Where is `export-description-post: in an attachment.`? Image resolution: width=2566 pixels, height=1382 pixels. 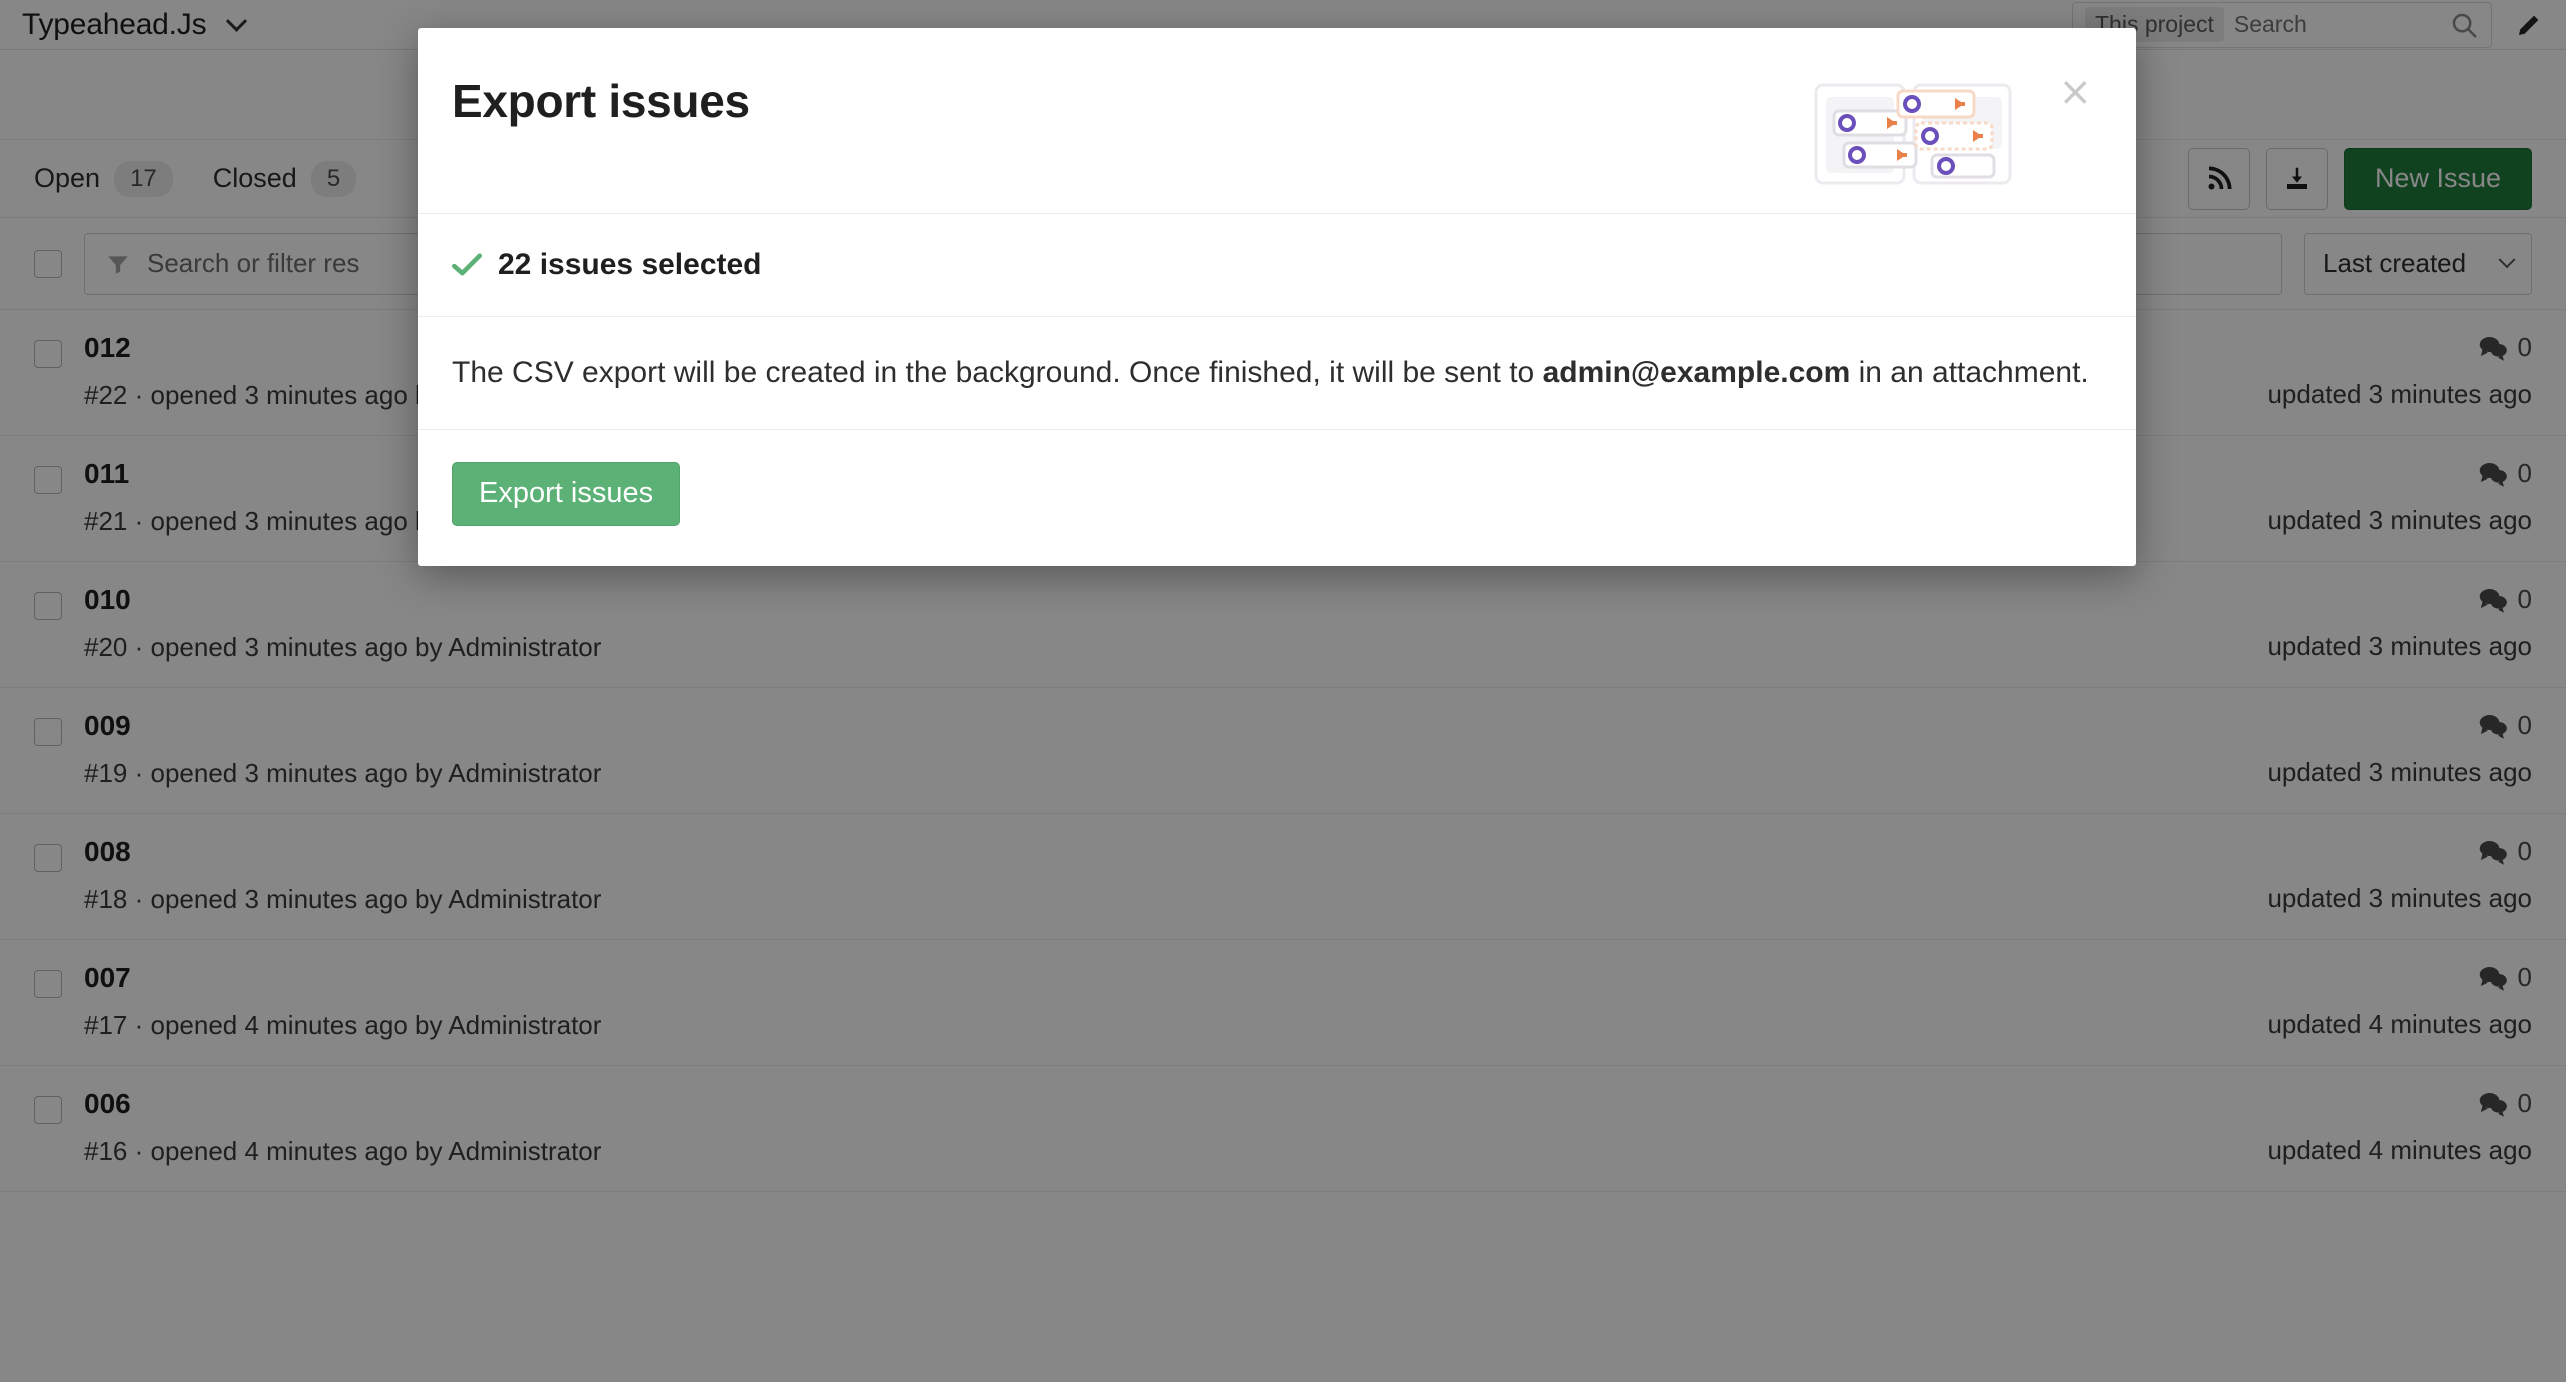 export-description-post: in an attachment. is located at coordinates (1969, 372).